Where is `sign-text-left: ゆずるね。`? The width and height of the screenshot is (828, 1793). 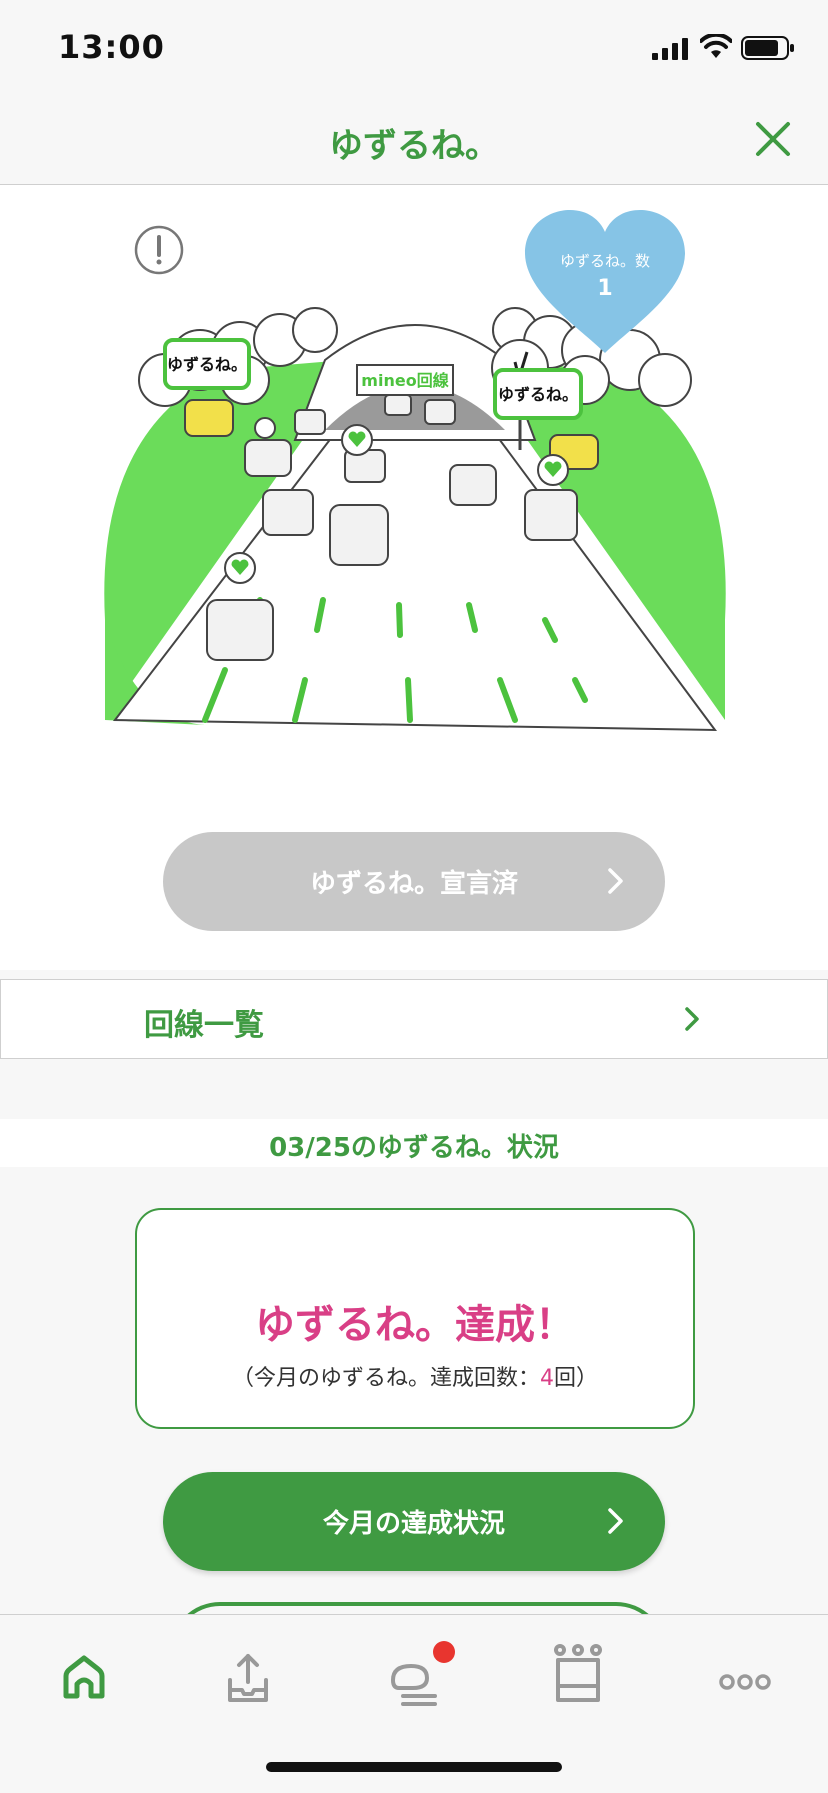
sign-text-left: ゆずるね。 is located at coordinates (207, 364).